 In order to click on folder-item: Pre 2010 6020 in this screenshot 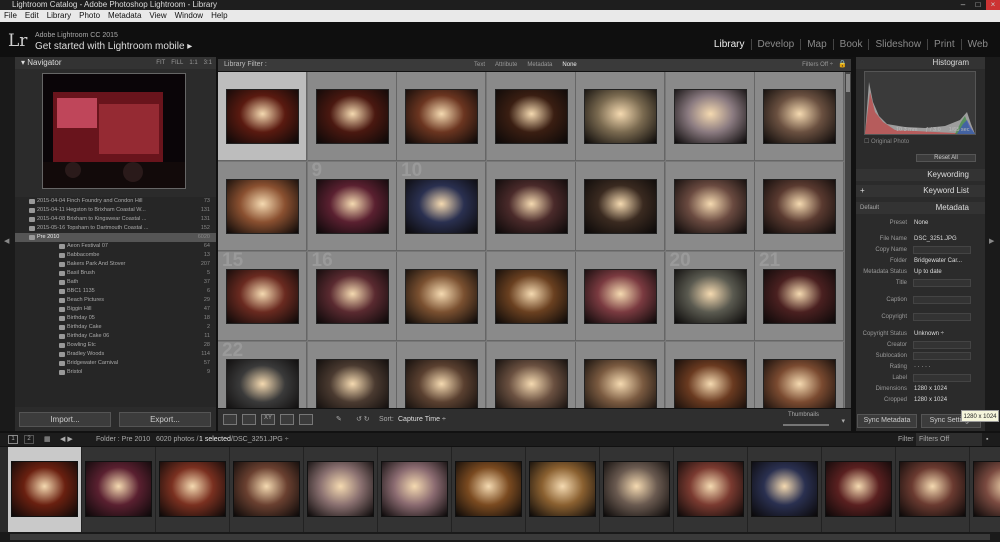, I will do `click(115, 237)`.